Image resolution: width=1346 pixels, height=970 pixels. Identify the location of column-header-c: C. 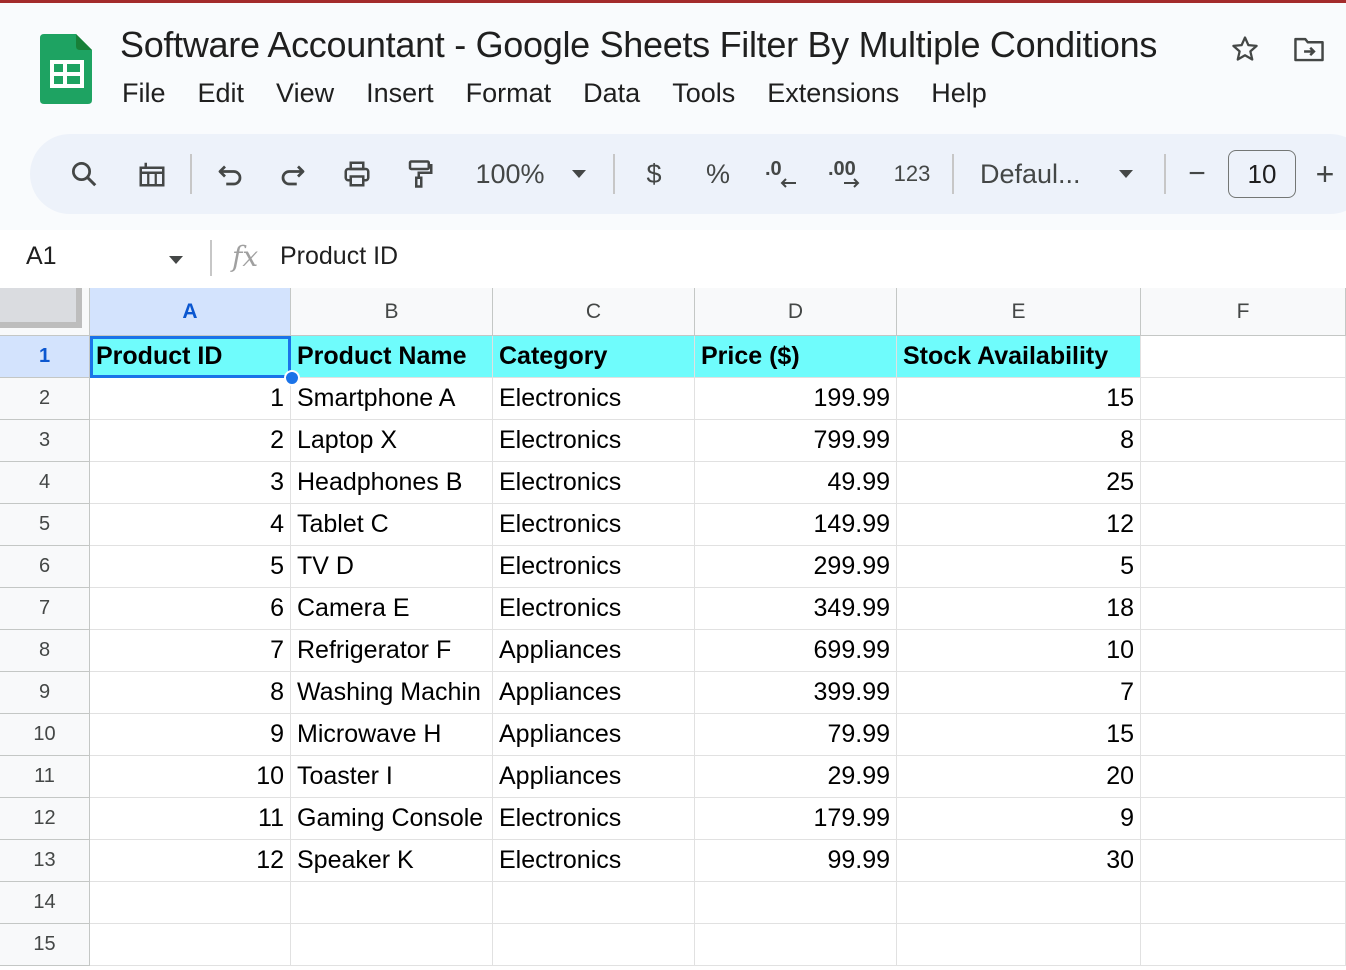
(594, 312).